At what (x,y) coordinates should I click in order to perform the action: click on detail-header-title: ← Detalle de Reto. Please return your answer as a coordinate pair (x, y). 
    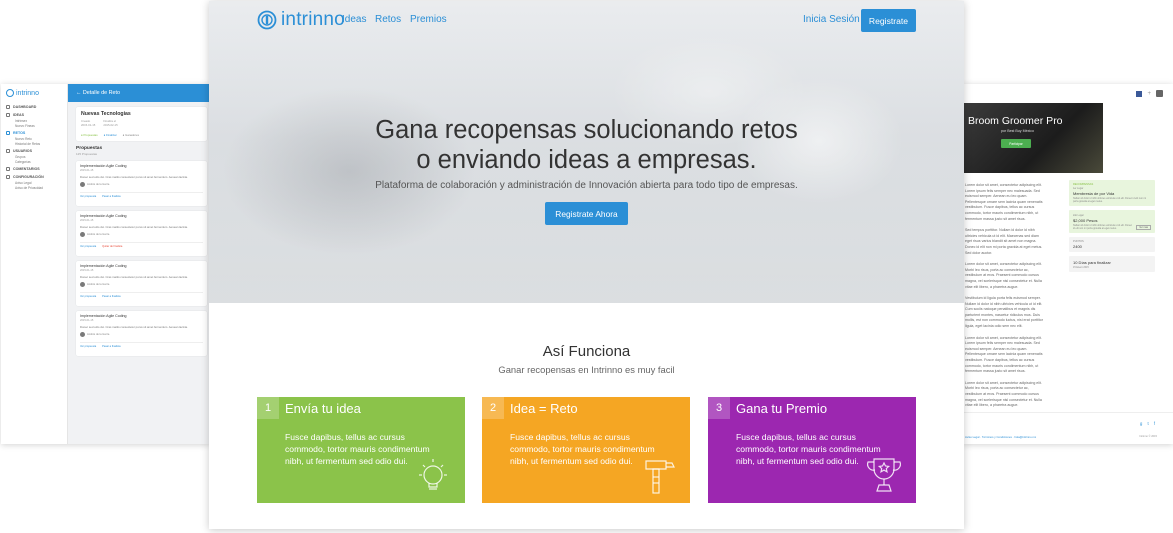
    Looking at the image, I should click on (98, 93).